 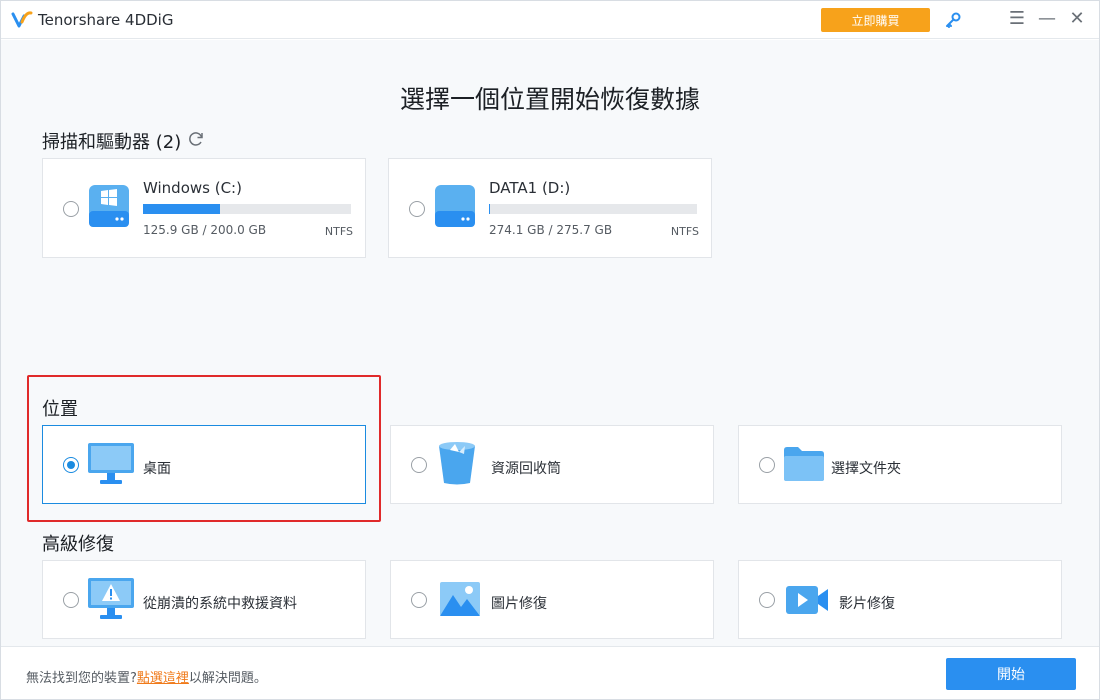 What do you see at coordinates (1011, 674) in the screenshot?
I see `start-button: 開始` at bounding box center [1011, 674].